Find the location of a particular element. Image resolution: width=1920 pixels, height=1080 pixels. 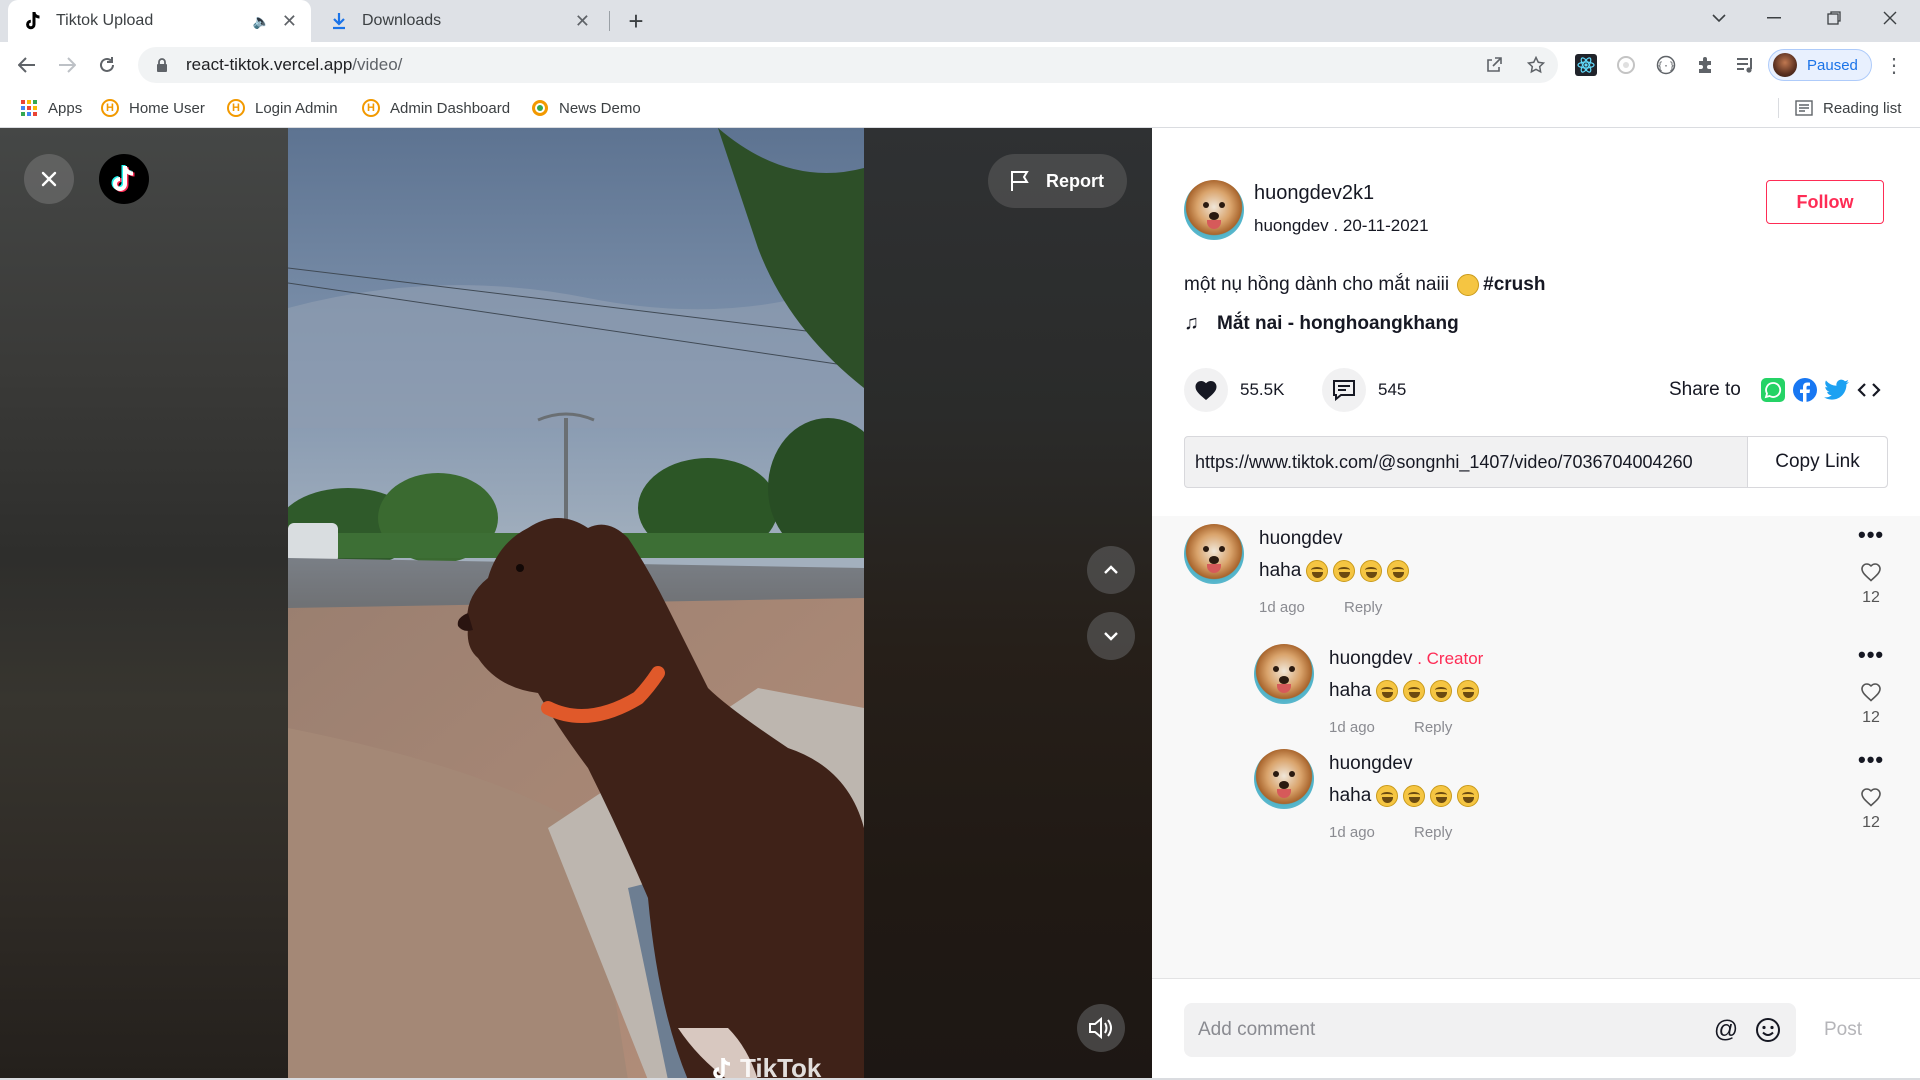

browser-menu-icon: ⋮ is located at coordinates (1894, 65).